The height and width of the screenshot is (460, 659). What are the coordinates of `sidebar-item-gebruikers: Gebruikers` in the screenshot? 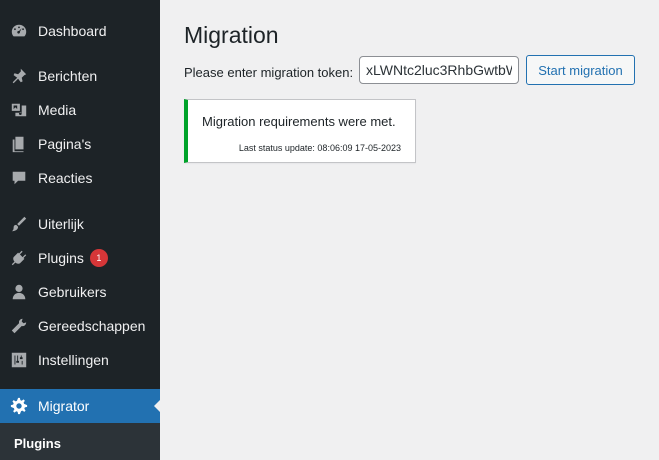 It's located at (80, 292).